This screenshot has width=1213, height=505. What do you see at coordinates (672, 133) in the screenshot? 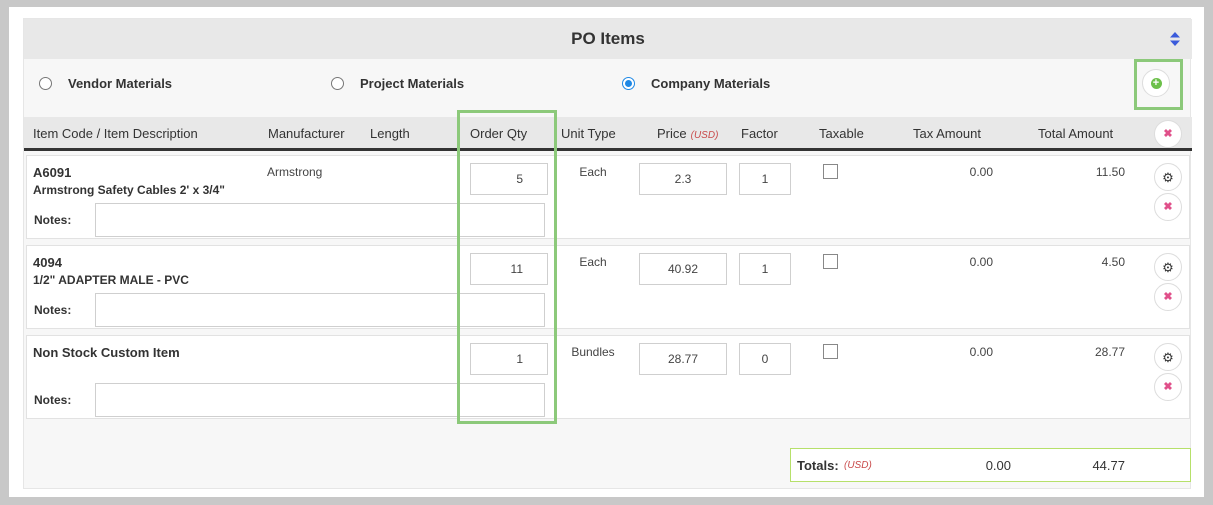
I see `col-price-label: Price` at bounding box center [672, 133].